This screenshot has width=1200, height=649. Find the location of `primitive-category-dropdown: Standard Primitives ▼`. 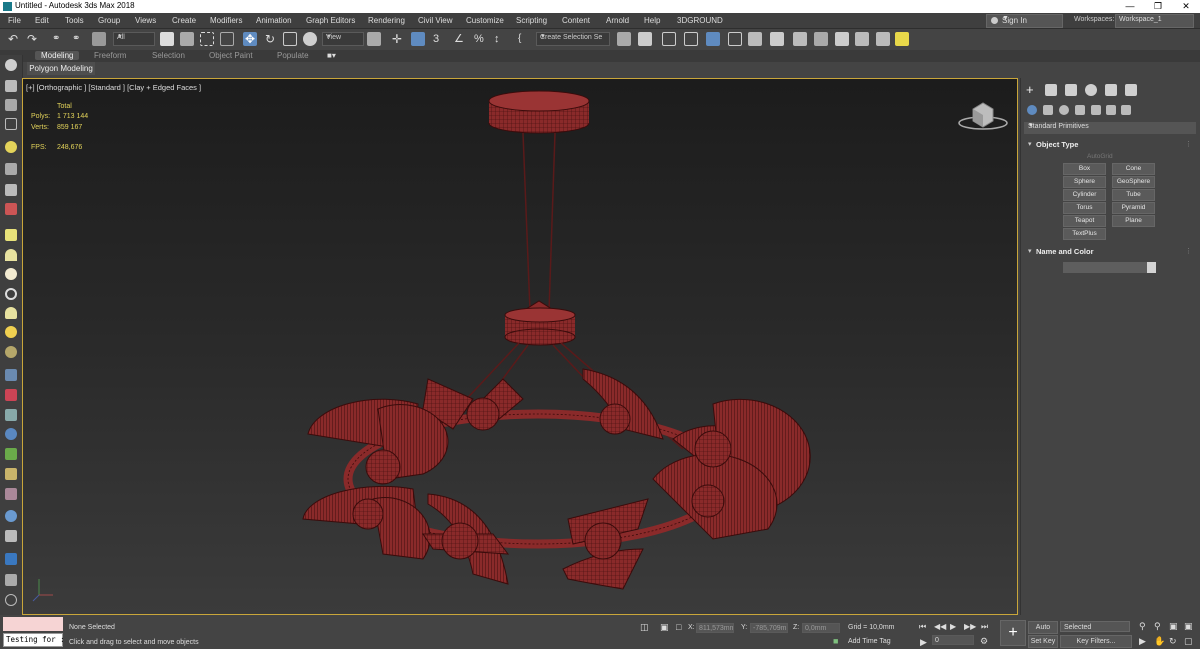

primitive-category-dropdown: Standard Primitives ▼ is located at coordinates (1110, 128).